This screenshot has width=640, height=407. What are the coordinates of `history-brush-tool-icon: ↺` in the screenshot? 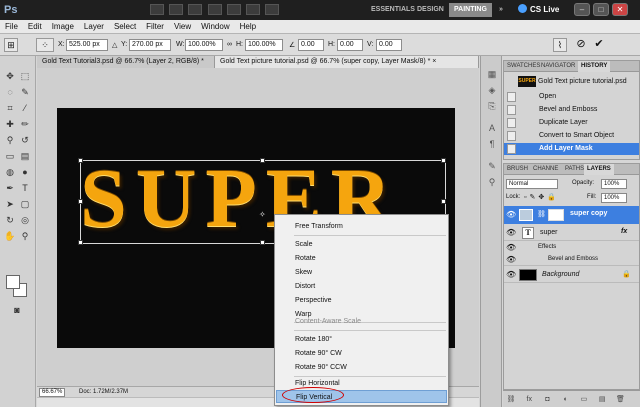 It's located at (25, 140).